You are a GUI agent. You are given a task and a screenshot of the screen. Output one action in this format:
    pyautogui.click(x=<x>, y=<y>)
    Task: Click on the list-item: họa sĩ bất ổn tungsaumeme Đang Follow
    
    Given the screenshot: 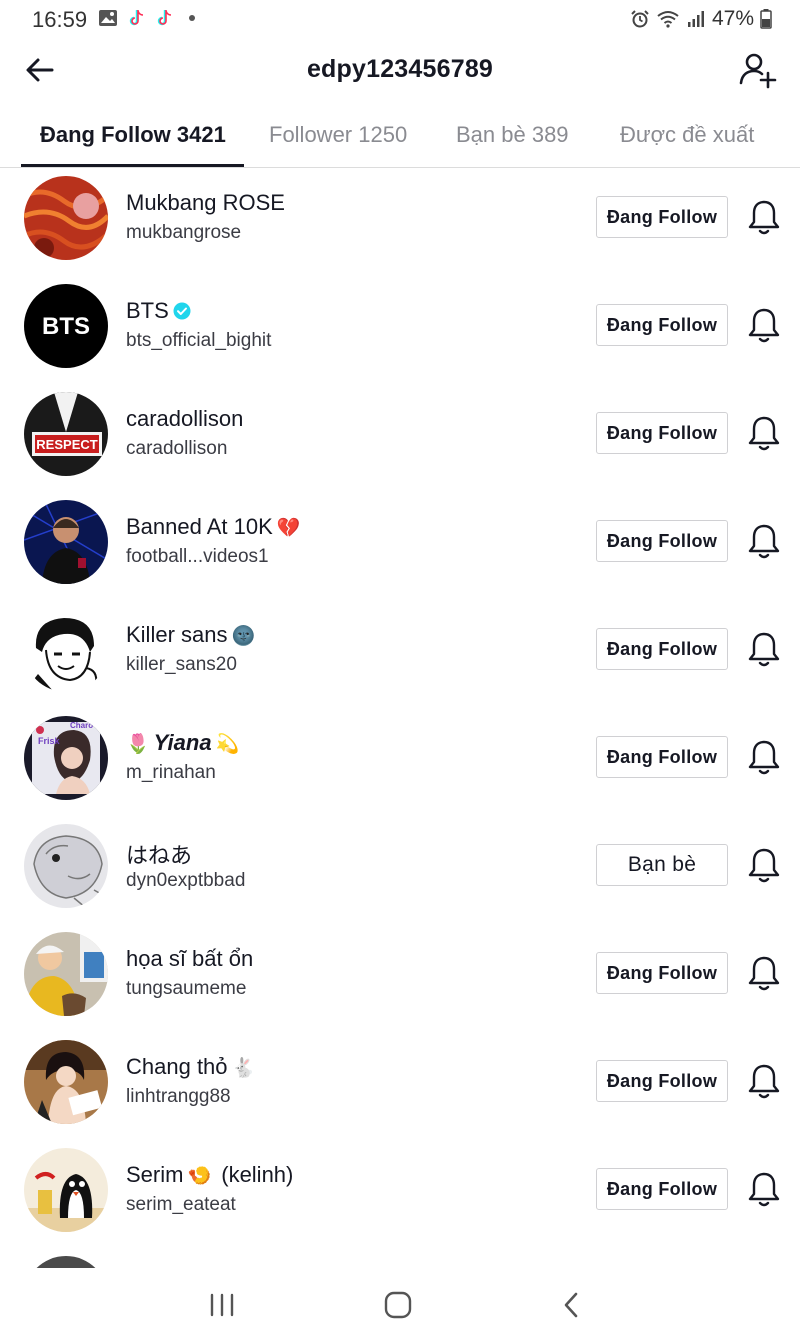 What is the action you would take?
    pyautogui.click(x=400, y=978)
    